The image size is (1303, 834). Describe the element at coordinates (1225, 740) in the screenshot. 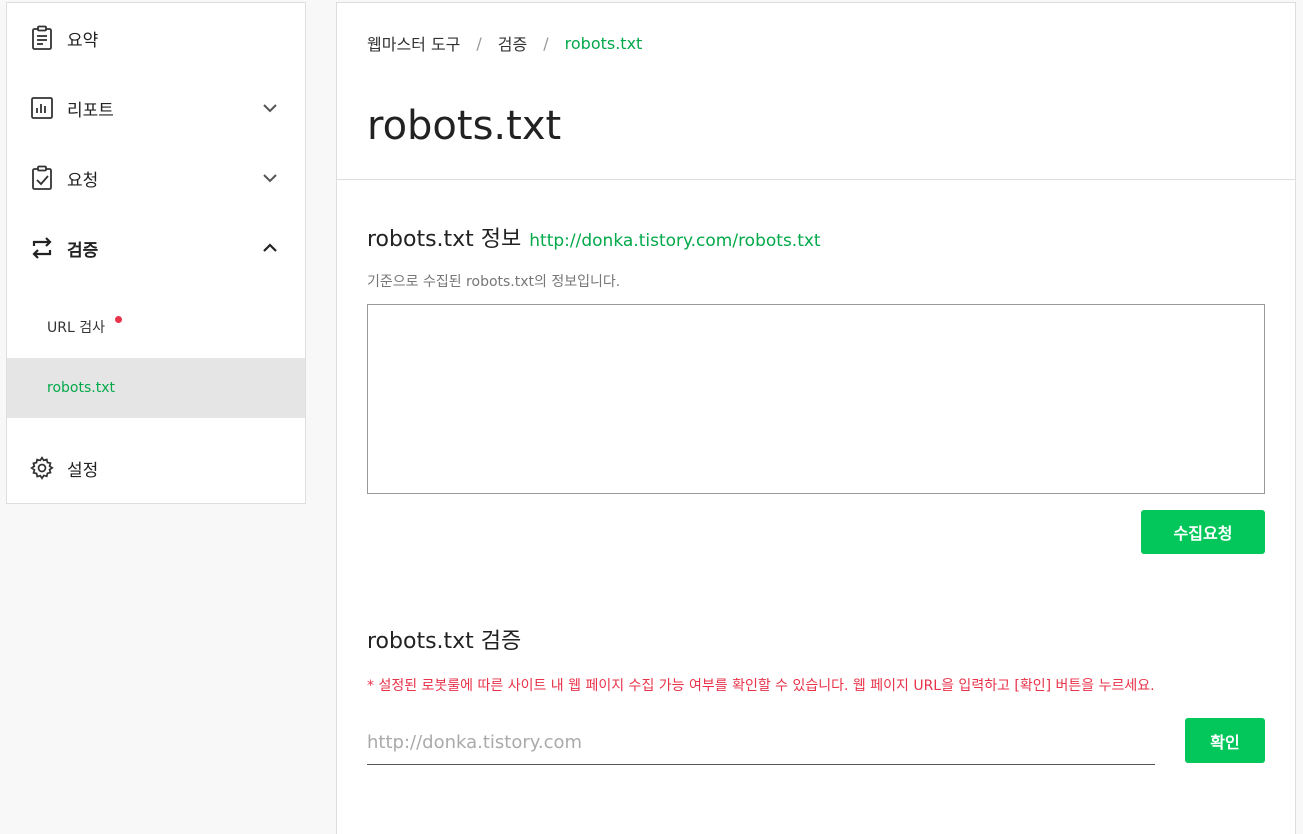

I see `confirm-button: 확인` at that location.